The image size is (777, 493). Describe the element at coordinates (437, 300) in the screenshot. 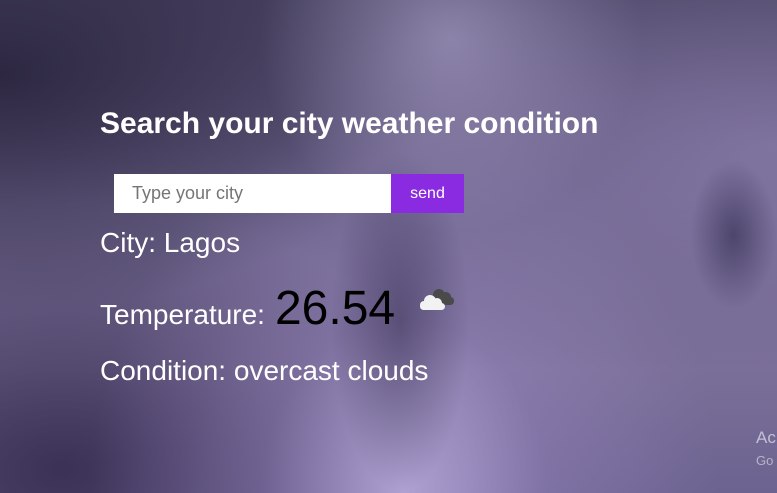

I see `overcast-clouds-icon` at that location.